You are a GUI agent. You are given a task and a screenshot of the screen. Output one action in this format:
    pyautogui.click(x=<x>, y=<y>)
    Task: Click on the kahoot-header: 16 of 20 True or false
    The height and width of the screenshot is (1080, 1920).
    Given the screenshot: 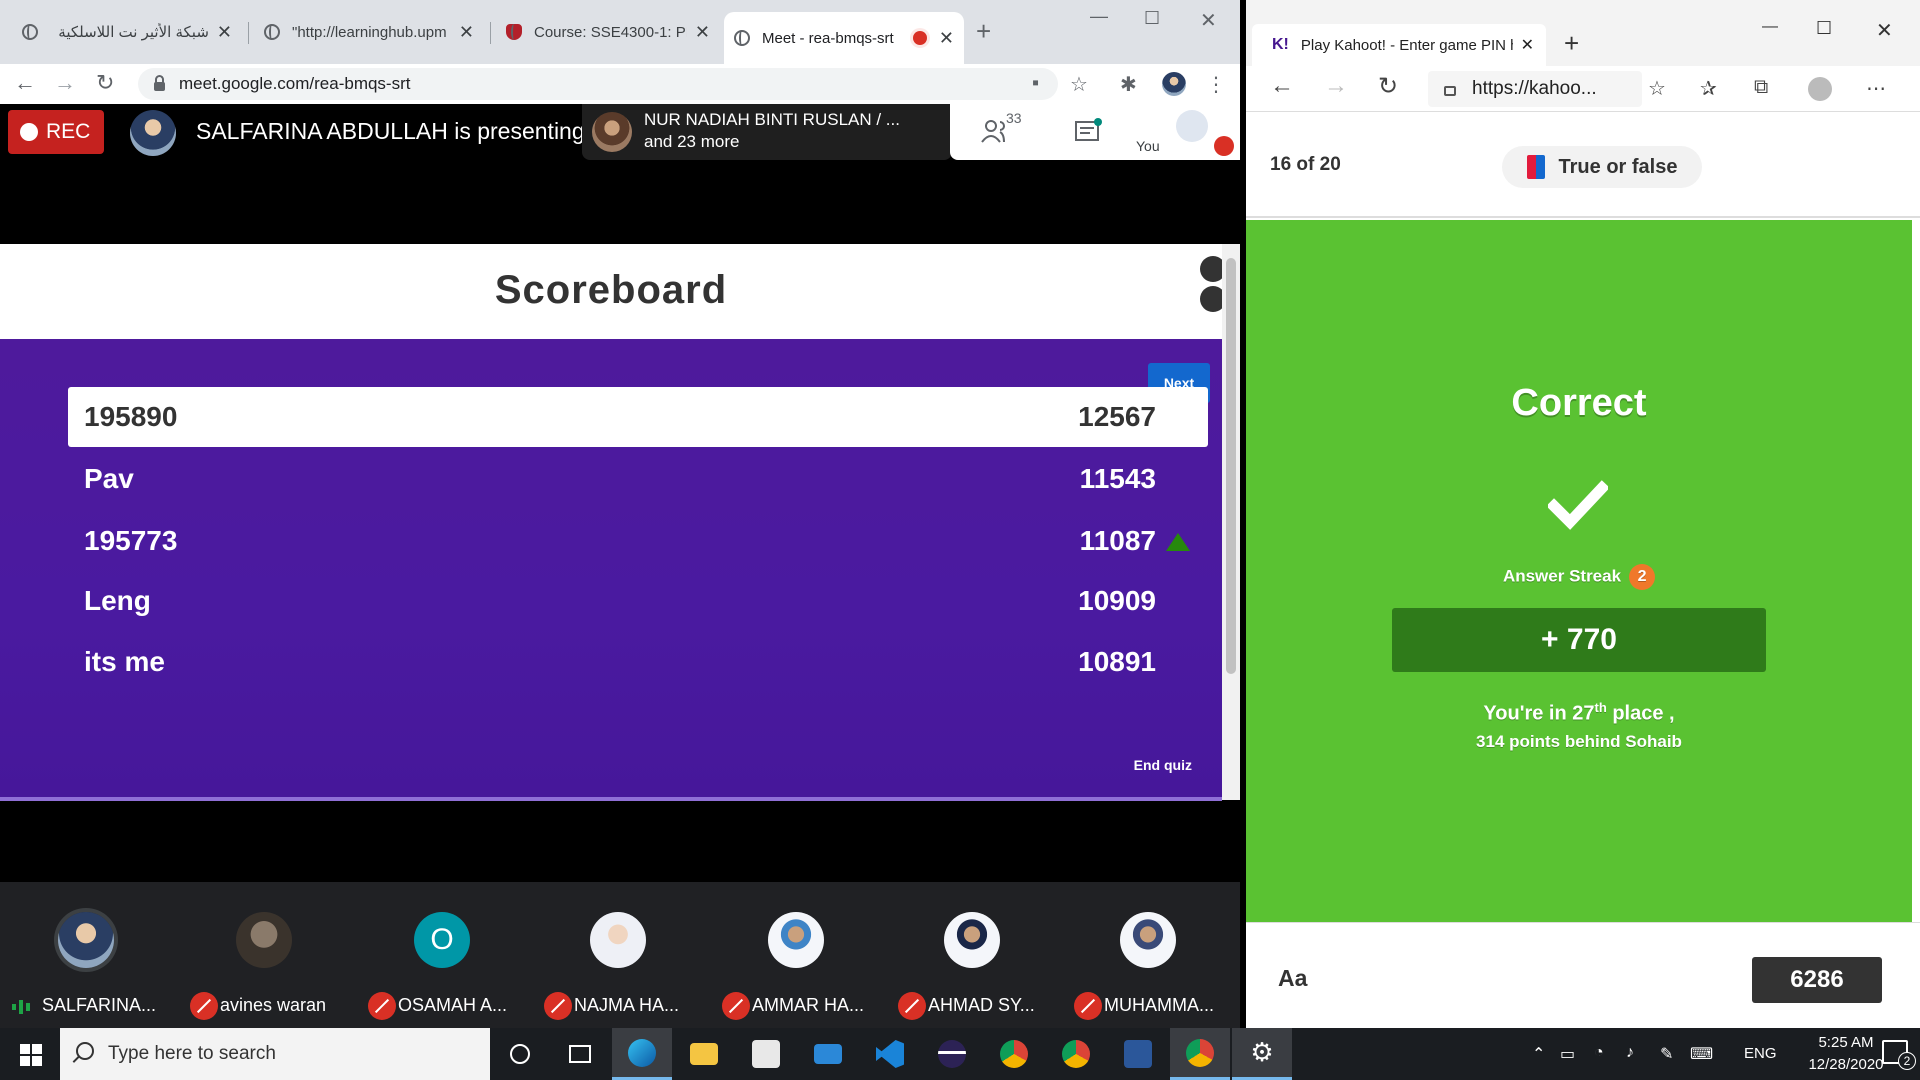 What is the action you would take?
    pyautogui.click(x=1583, y=165)
    